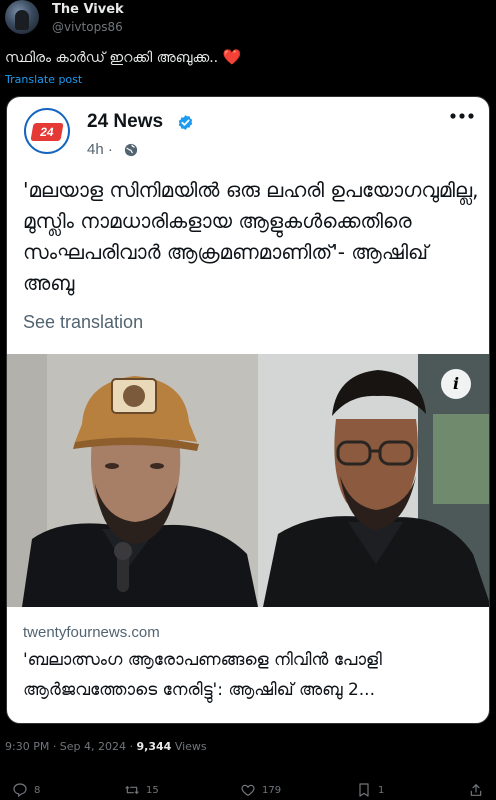 The image size is (496, 800). I want to click on info-icon: i, so click(456, 384).